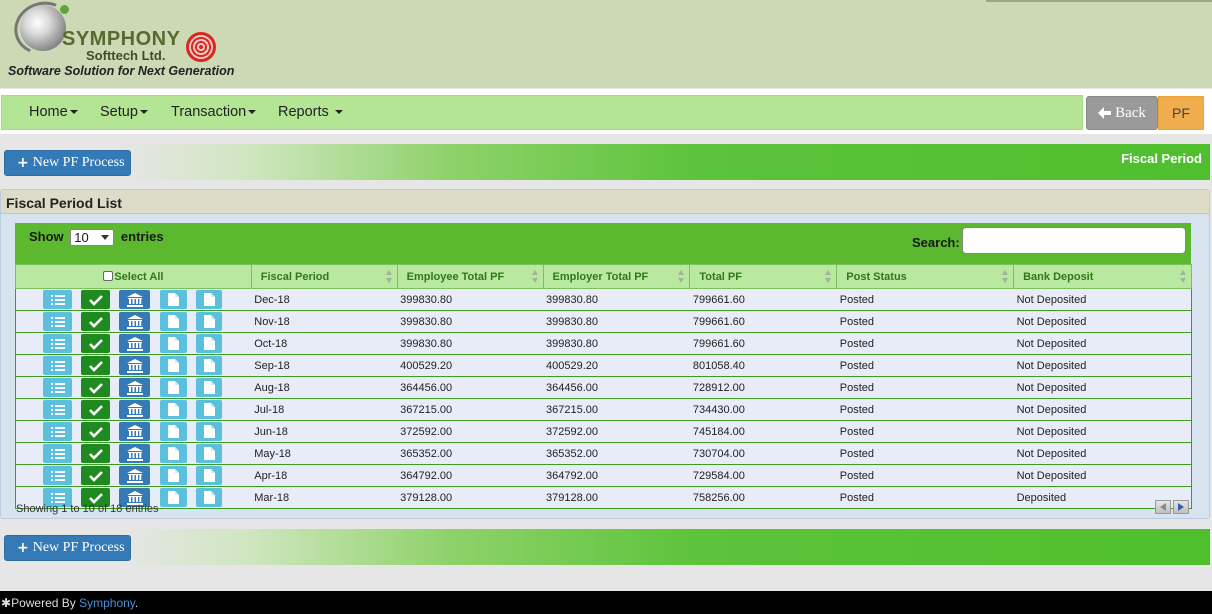  I want to click on new-pf-process-button-top: + New PF Process, so click(67, 163).